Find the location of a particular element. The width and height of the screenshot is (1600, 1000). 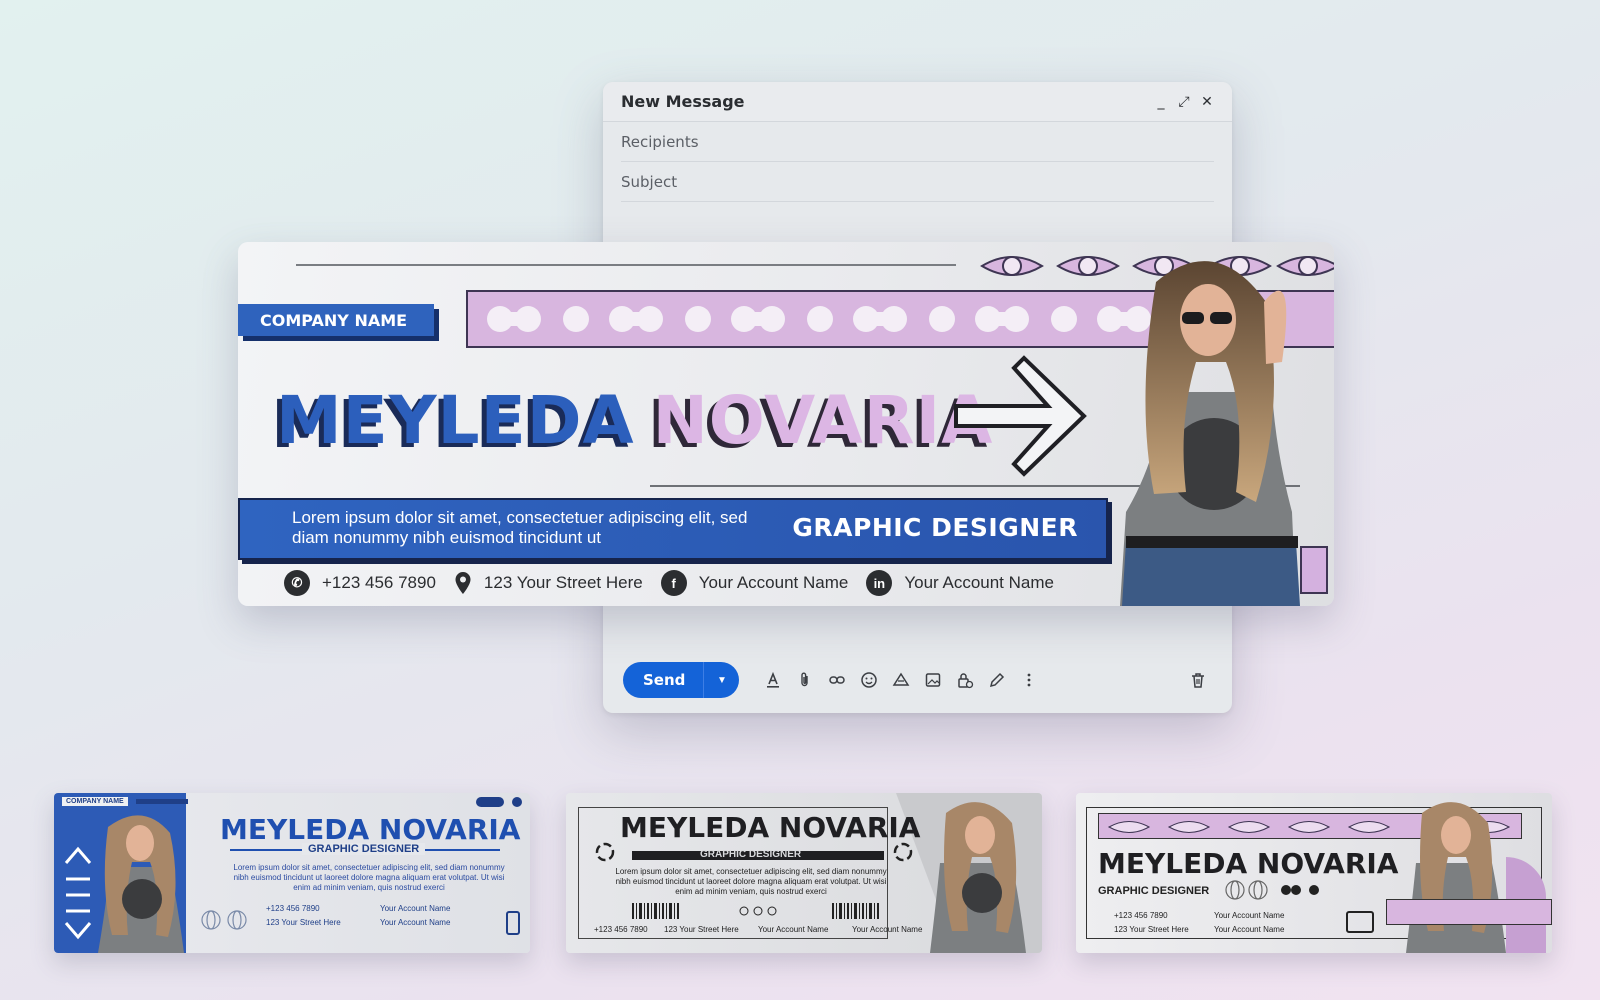

more-options-icon is located at coordinates (1029, 680).